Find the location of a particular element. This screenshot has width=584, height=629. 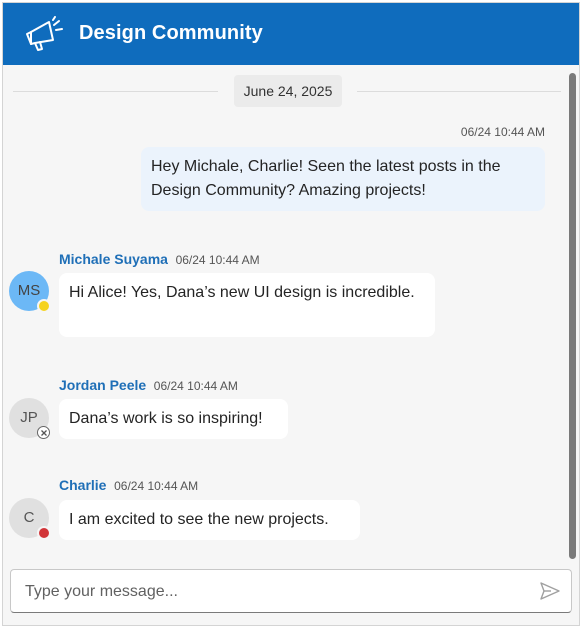

author-name: Charlie is located at coordinates (83, 485).